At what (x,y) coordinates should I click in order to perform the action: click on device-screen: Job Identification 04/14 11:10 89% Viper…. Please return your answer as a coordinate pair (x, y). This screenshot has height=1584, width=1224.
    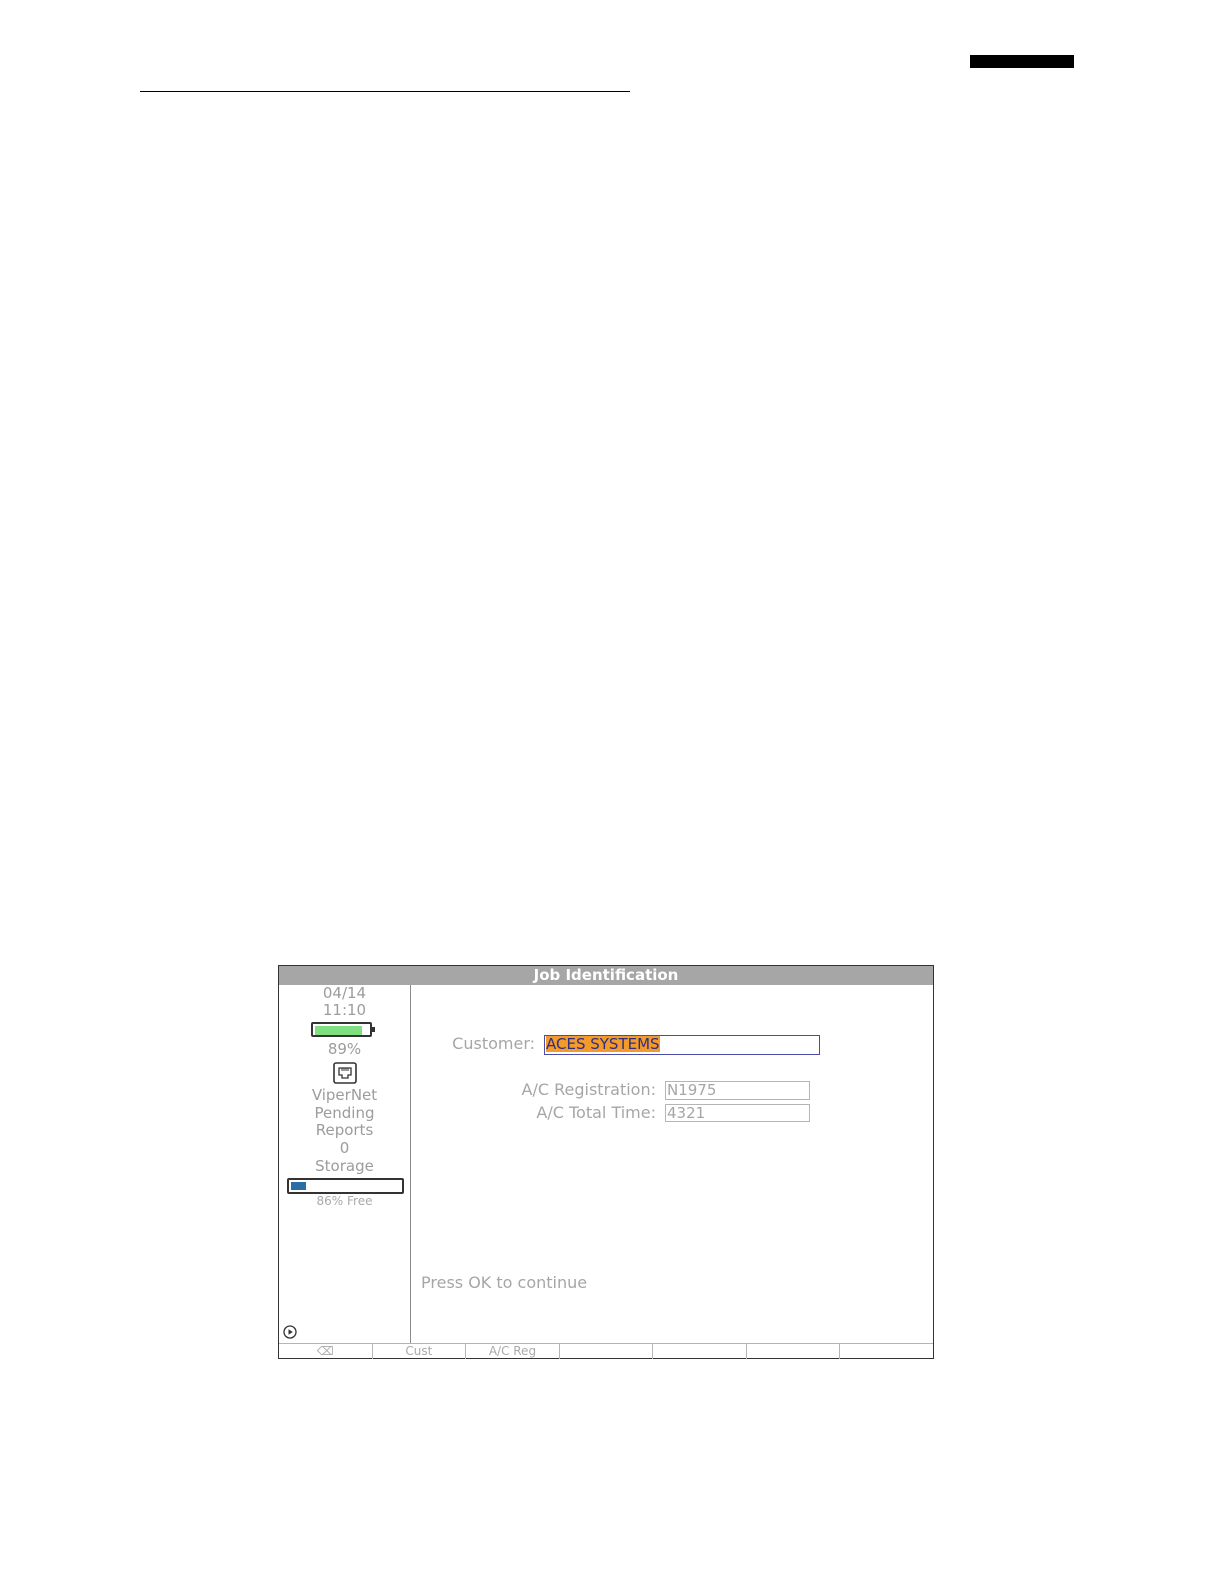
    Looking at the image, I should click on (606, 1162).